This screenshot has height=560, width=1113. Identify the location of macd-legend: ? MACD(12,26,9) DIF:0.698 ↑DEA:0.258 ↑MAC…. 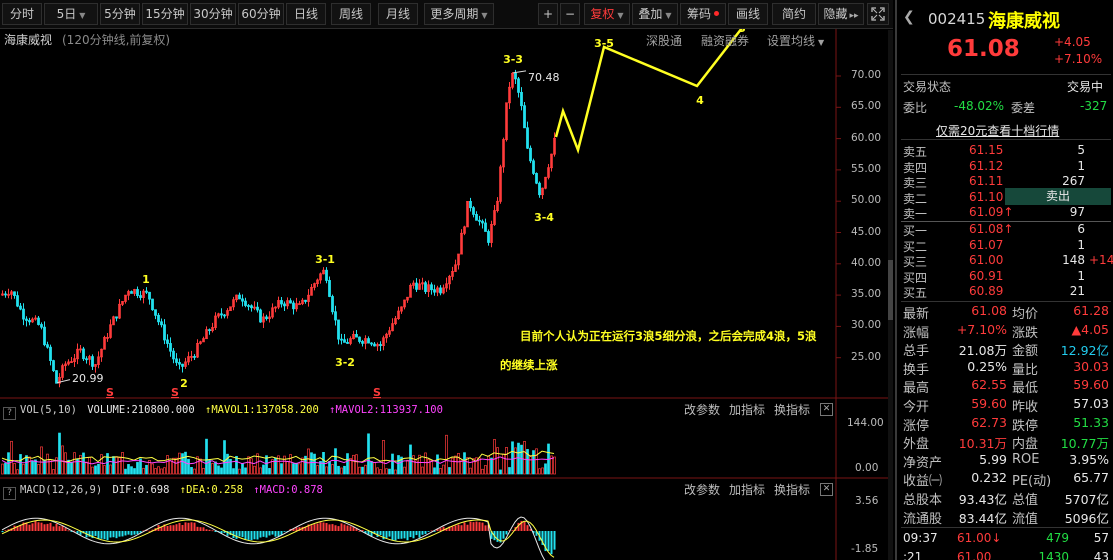
(161, 491).